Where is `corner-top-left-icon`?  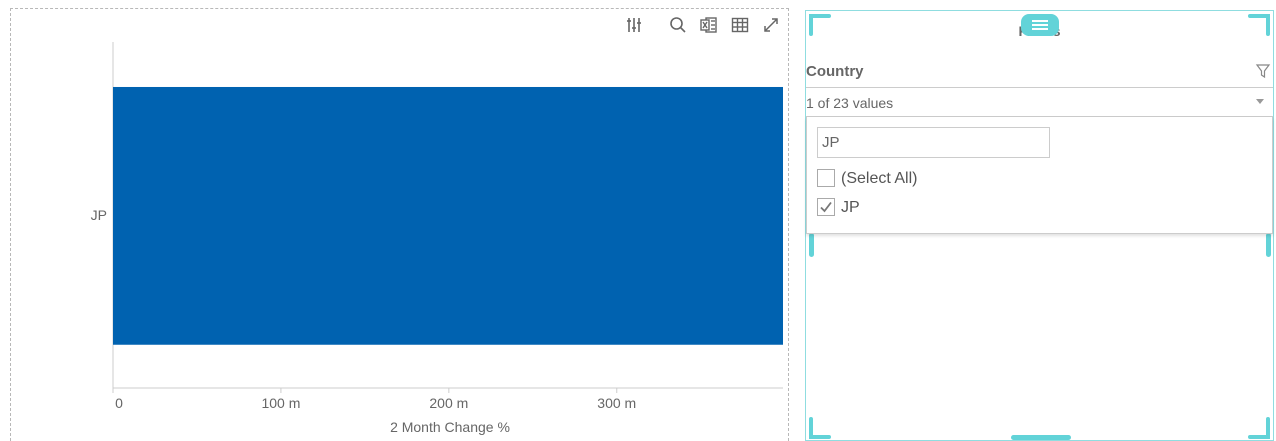 corner-top-left-icon is located at coordinates (820, 25).